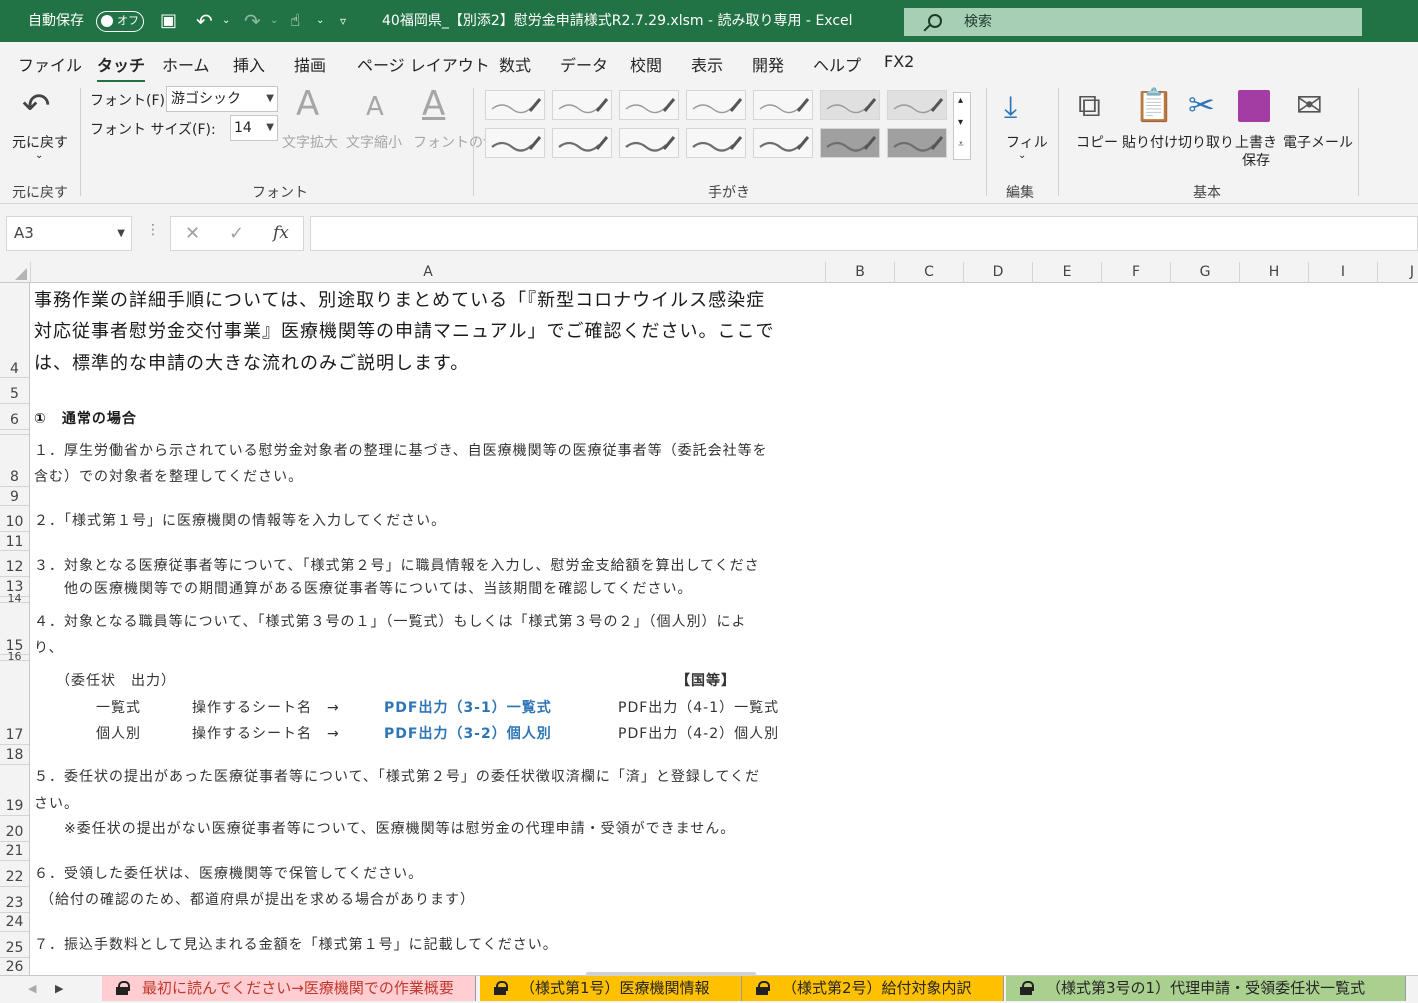 The image size is (1418, 1003). Describe the element at coordinates (192, 233) in the screenshot. I see `cancel-icon: ✕` at that location.